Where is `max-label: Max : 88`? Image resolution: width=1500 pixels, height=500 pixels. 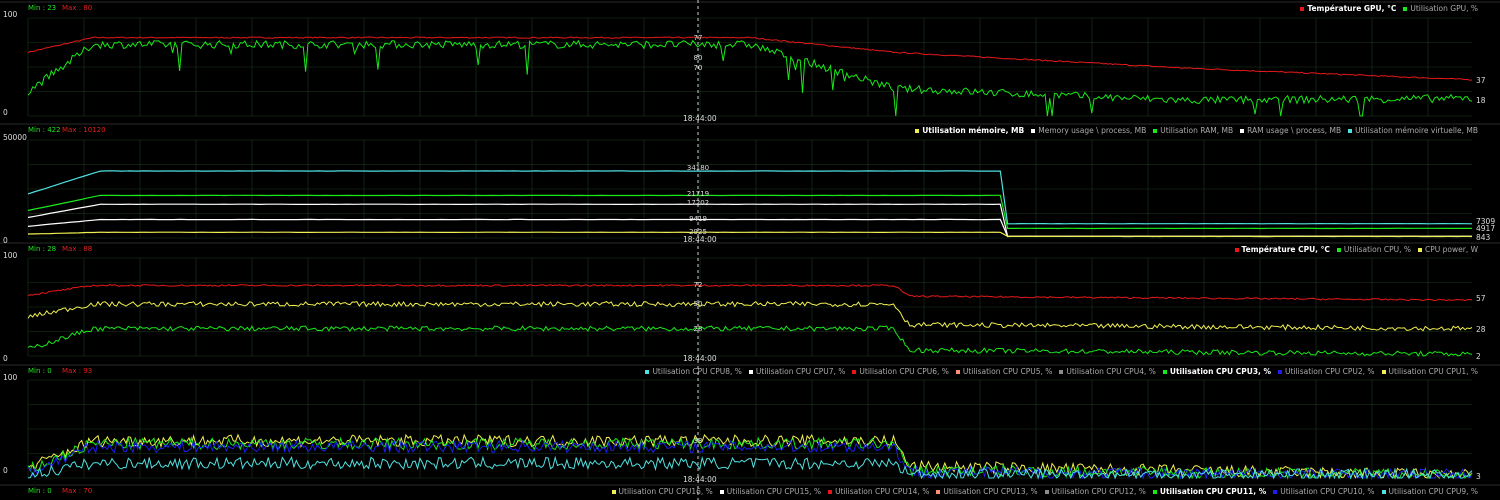
max-label: Max : 88 is located at coordinates (77, 249).